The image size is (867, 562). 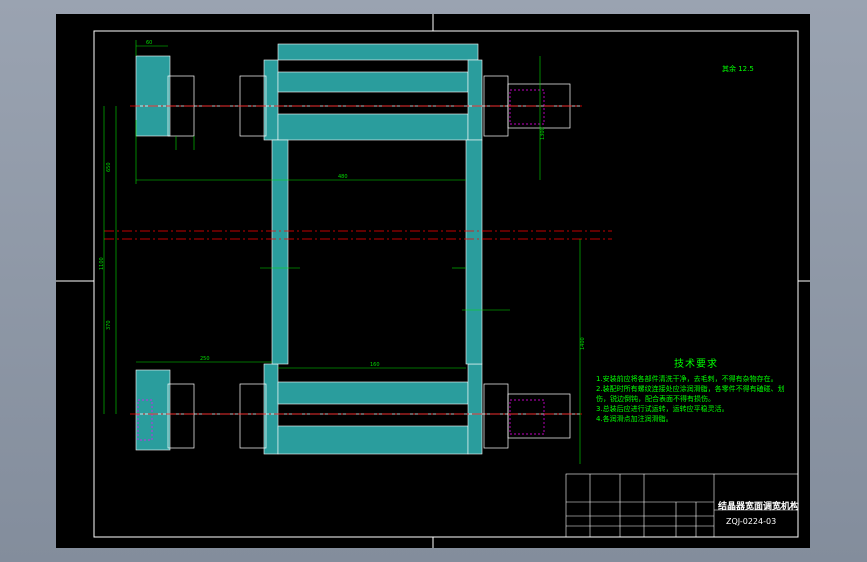 What do you see at coordinates (543, 133) in the screenshot?
I see `svg-text: 1300` at bounding box center [543, 133].